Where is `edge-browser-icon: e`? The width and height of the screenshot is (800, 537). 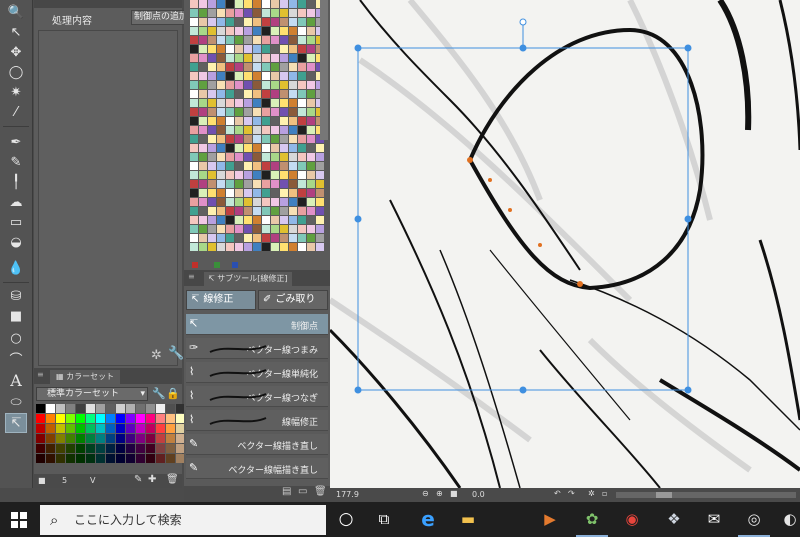
edge-browser-icon: e is located at coordinates (428, 519).